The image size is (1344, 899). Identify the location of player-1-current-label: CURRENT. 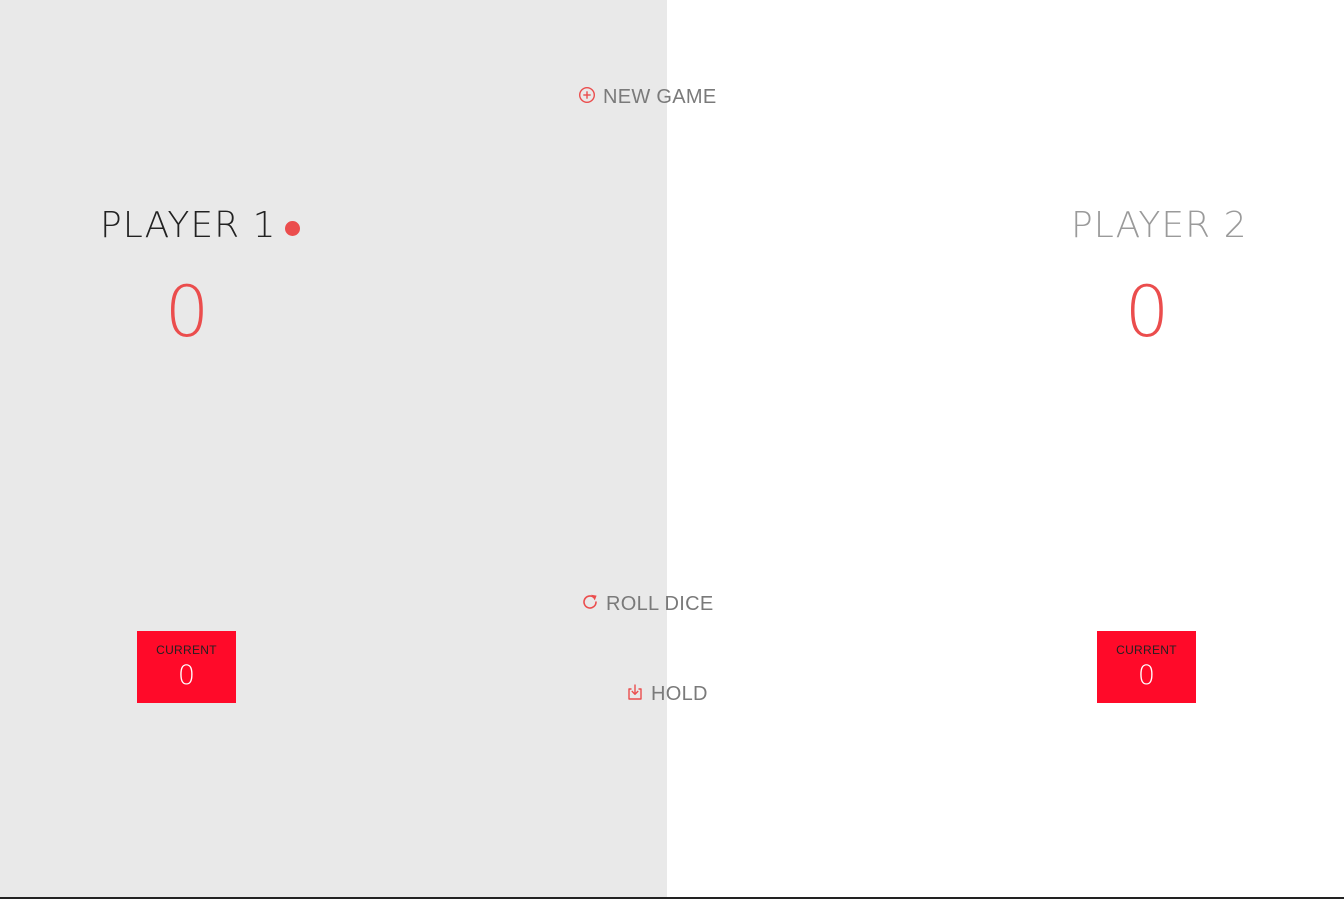
(186, 650).